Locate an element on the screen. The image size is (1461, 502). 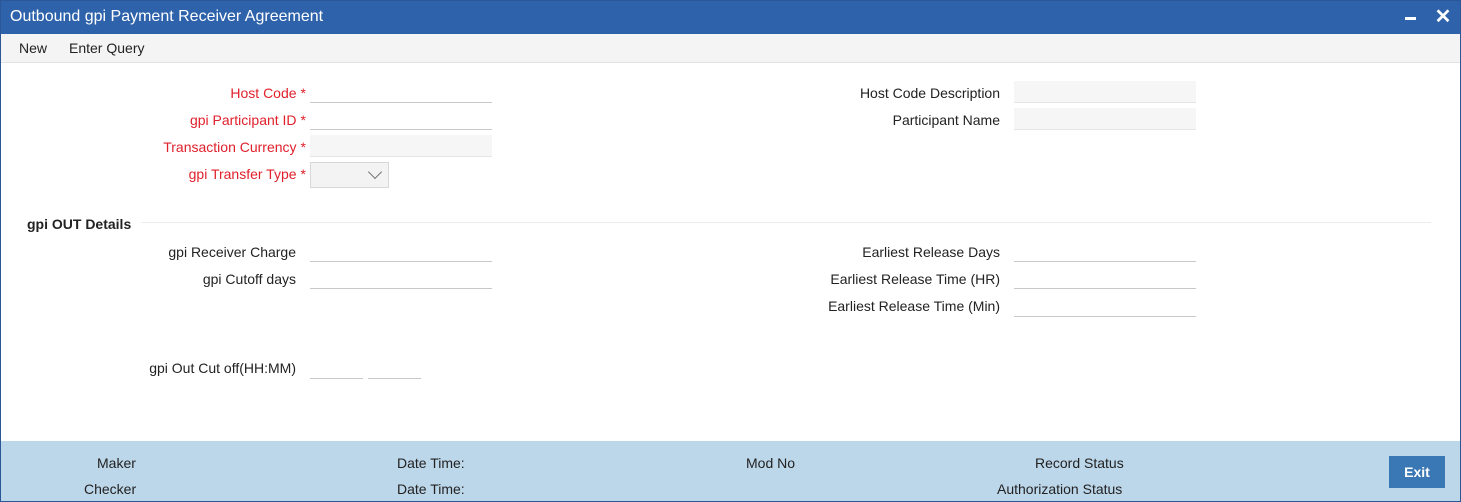
gpi-receiver-charge-label: gpi Receiver Charge is located at coordinates (232, 252).